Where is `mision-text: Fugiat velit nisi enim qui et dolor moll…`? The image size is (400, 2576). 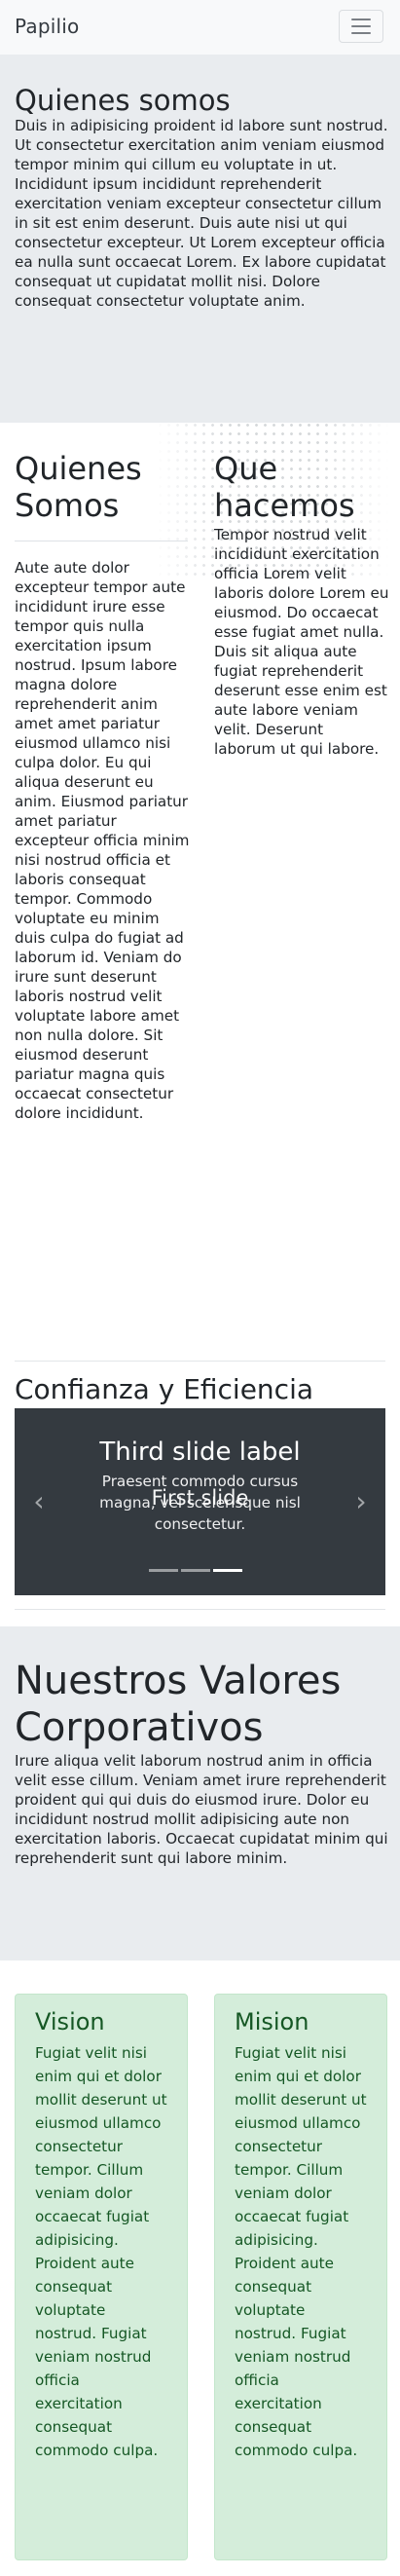
mision-text: Fugiat velit nisi enim qui et dolor moll… is located at coordinates (301, 2251).